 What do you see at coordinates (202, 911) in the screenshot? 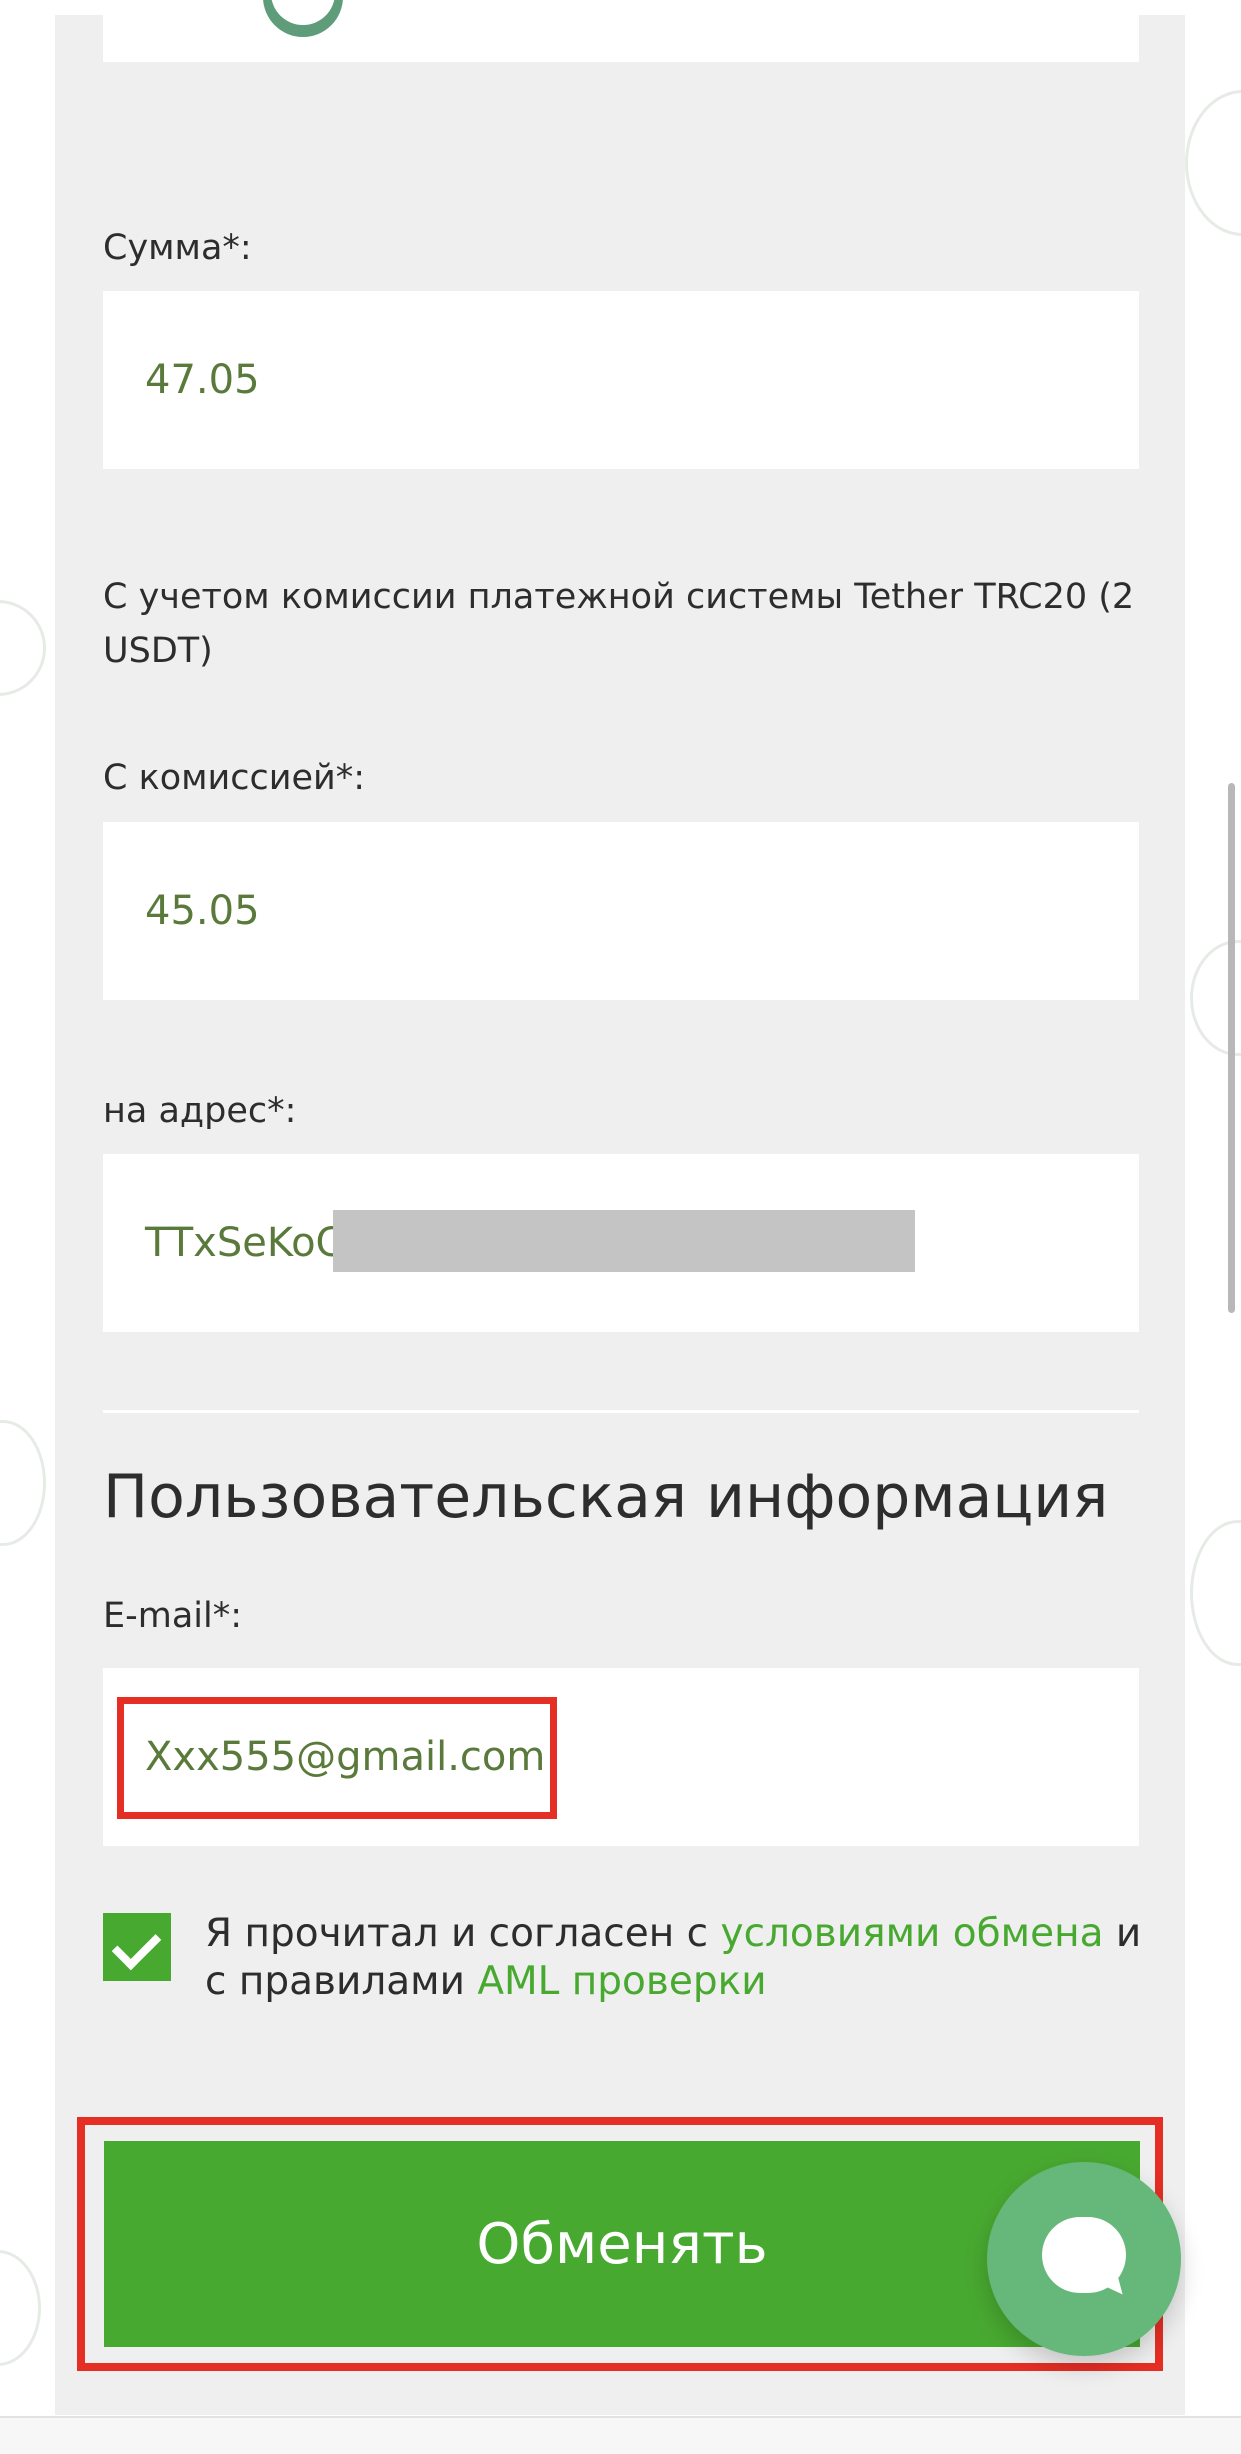
I see `with-fee-value: 45.05` at bounding box center [202, 911].